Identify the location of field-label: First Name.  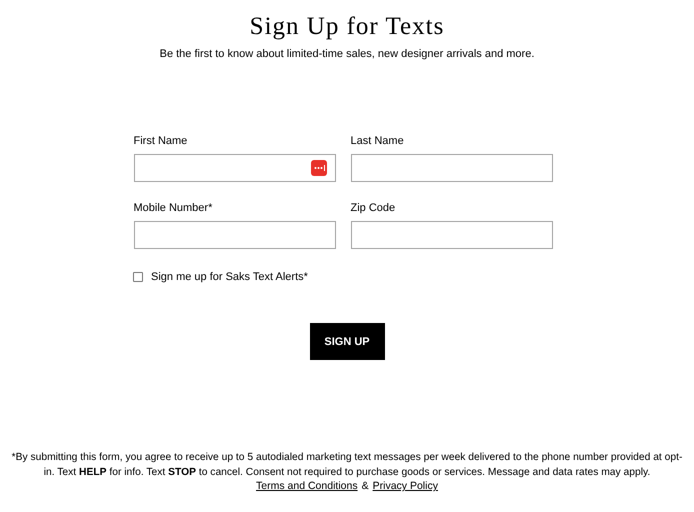
(161, 141).